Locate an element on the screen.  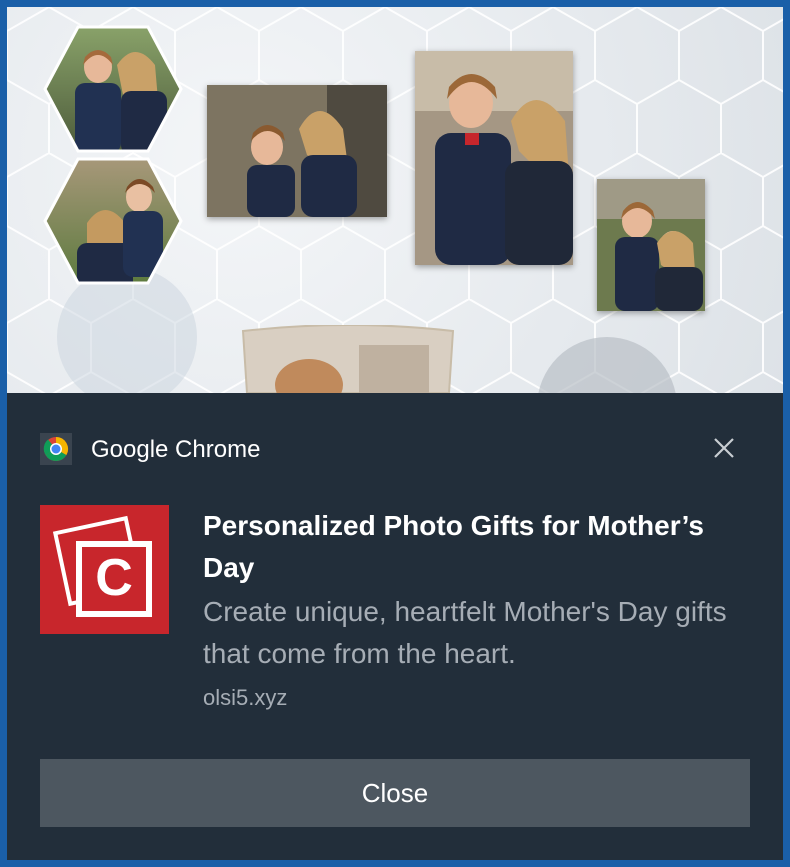
source-domain: olsi5.xyz is located at coordinates (245, 697).